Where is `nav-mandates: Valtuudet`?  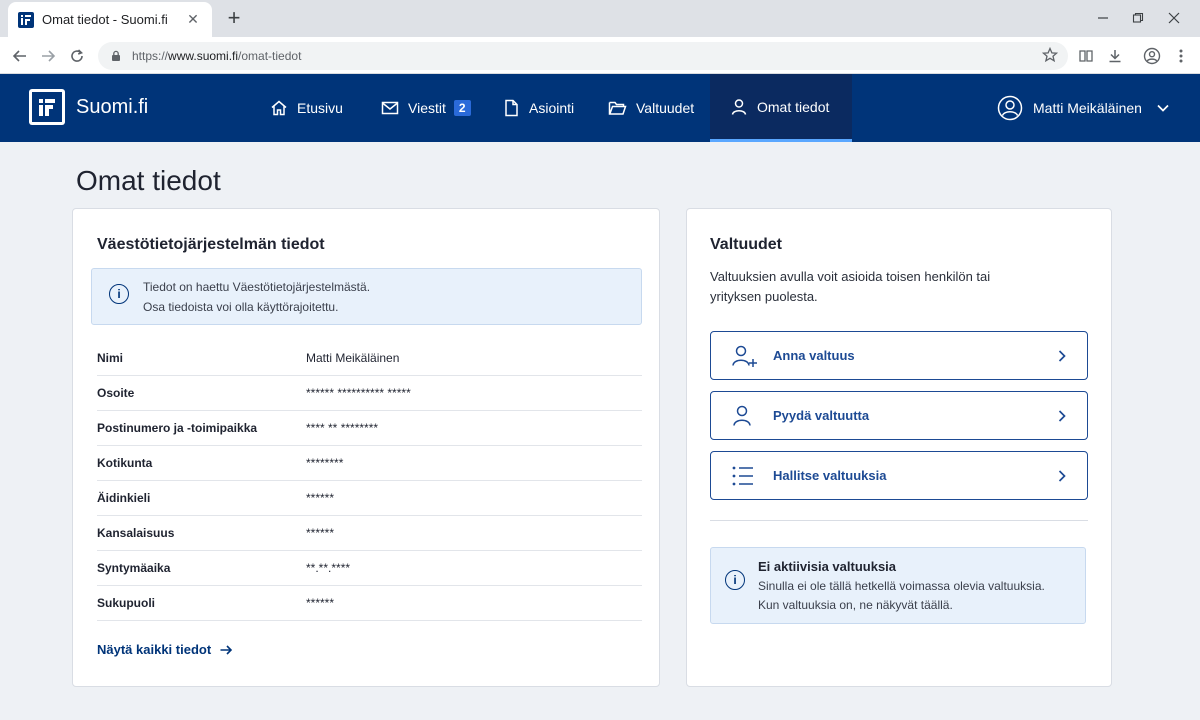
nav-mandates: Valtuudet is located at coordinates (651, 108).